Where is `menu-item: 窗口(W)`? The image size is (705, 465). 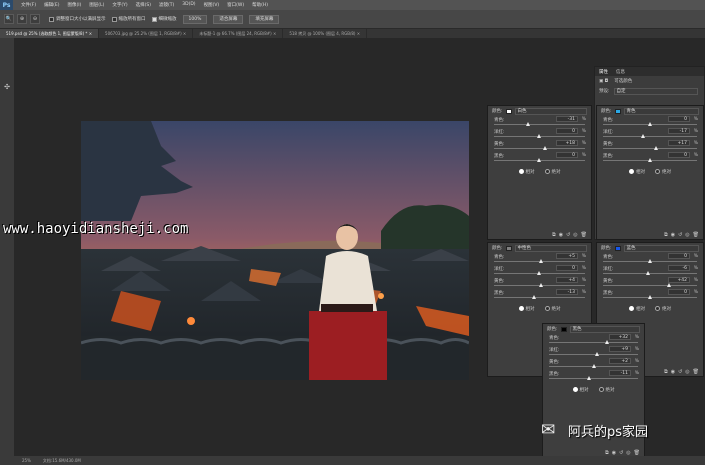
menu-item: 窗口(W) is located at coordinates (235, 5).